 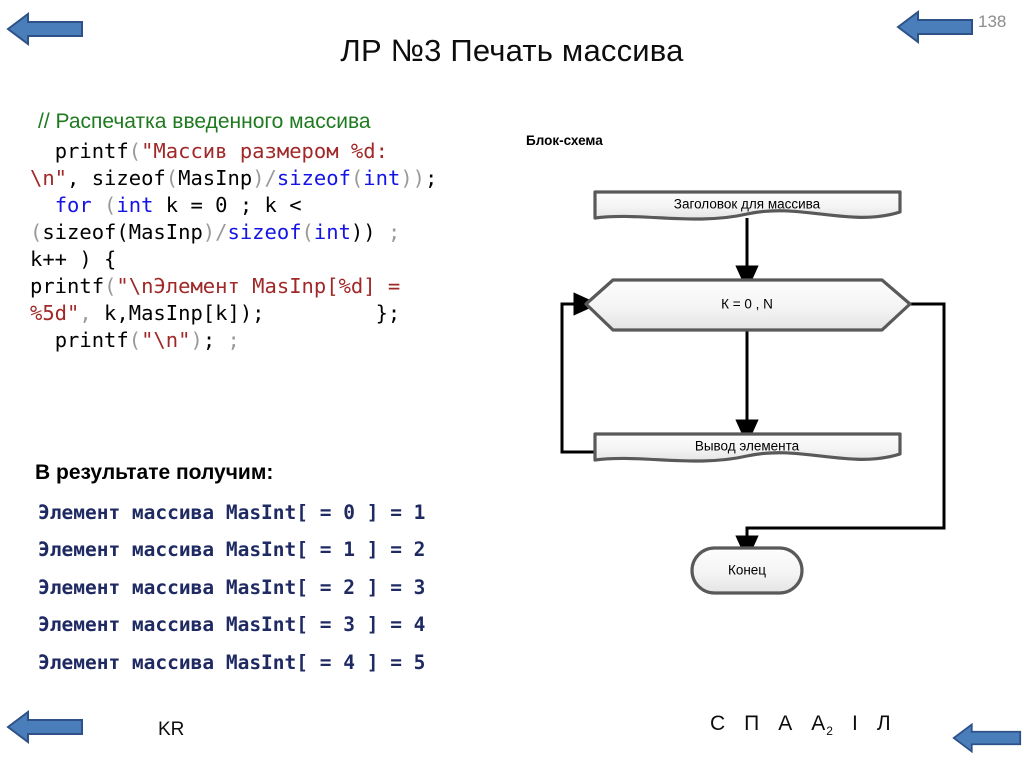 I want to click on code-comment: // Распечатка введенного массива, so click(x=204, y=121).